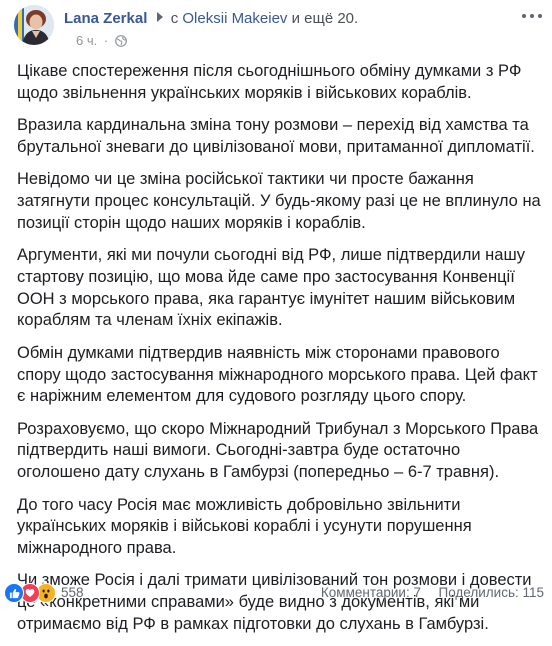  Describe the element at coordinates (492, 592) in the screenshot. I see `shares-count-link: Поделились: 115` at that location.